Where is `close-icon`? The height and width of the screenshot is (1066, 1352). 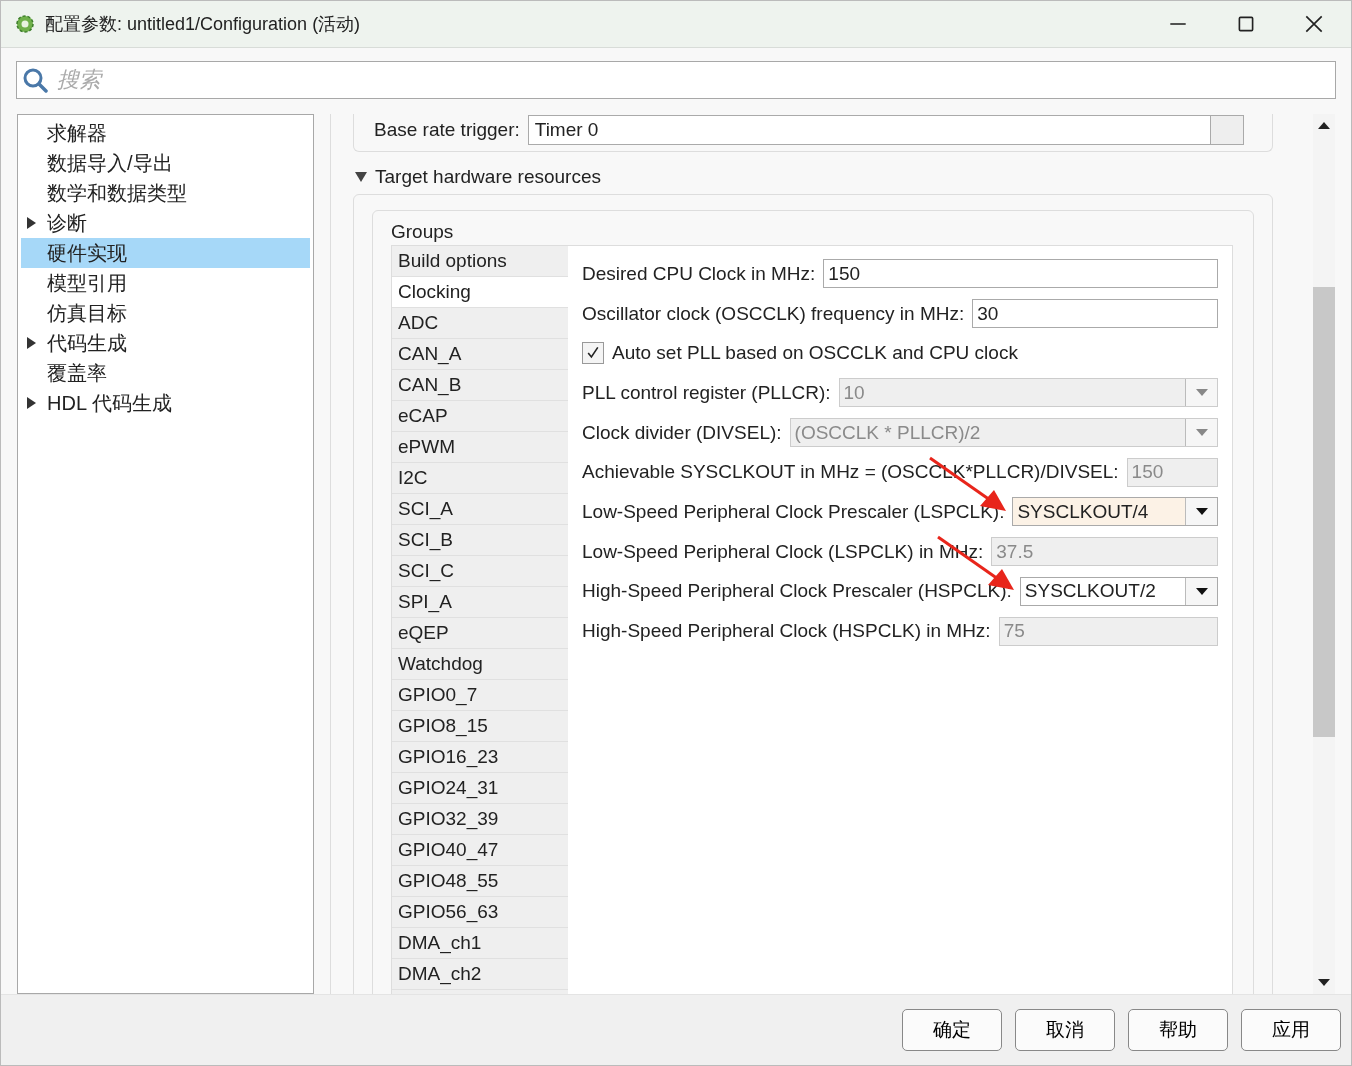 close-icon is located at coordinates (1314, 24).